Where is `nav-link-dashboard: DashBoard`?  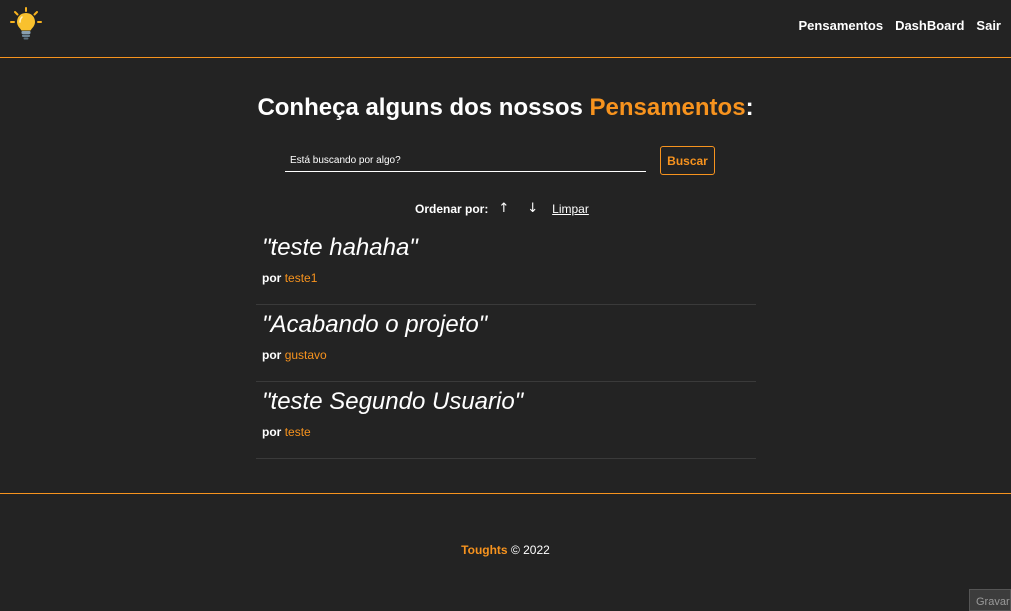
nav-link-dashboard: DashBoard is located at coordinates (929, 25).